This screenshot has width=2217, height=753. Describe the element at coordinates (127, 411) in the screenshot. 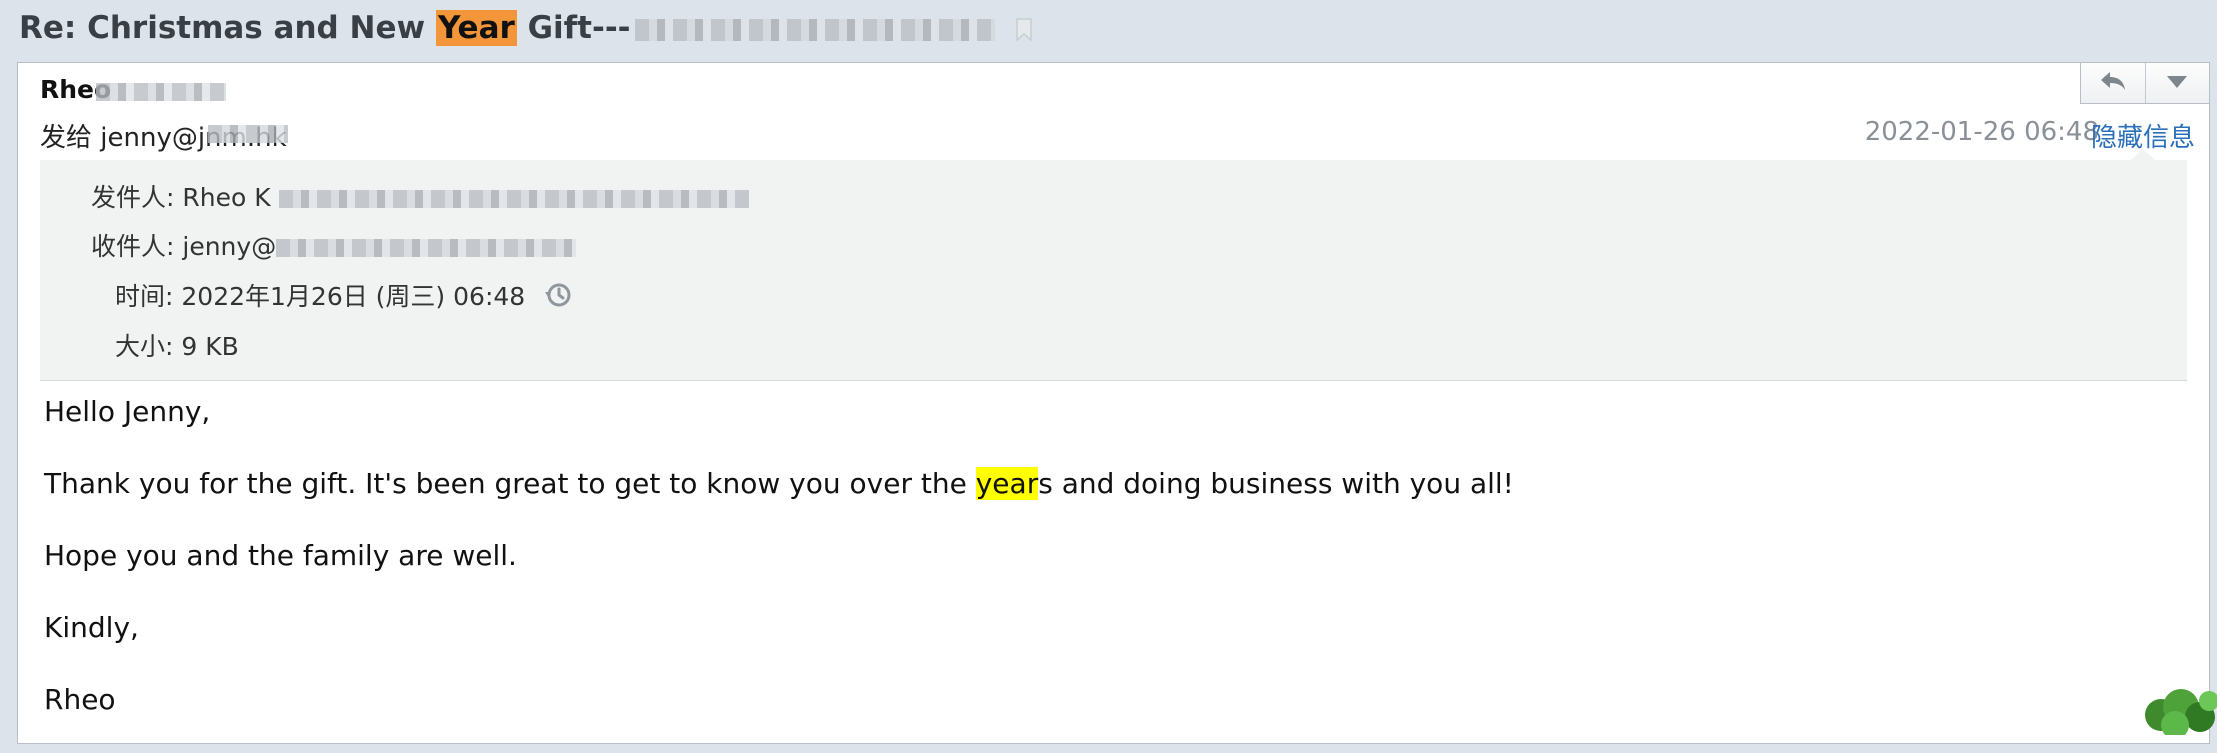

I see `body-greeting: Hello Jenny,` at that location.